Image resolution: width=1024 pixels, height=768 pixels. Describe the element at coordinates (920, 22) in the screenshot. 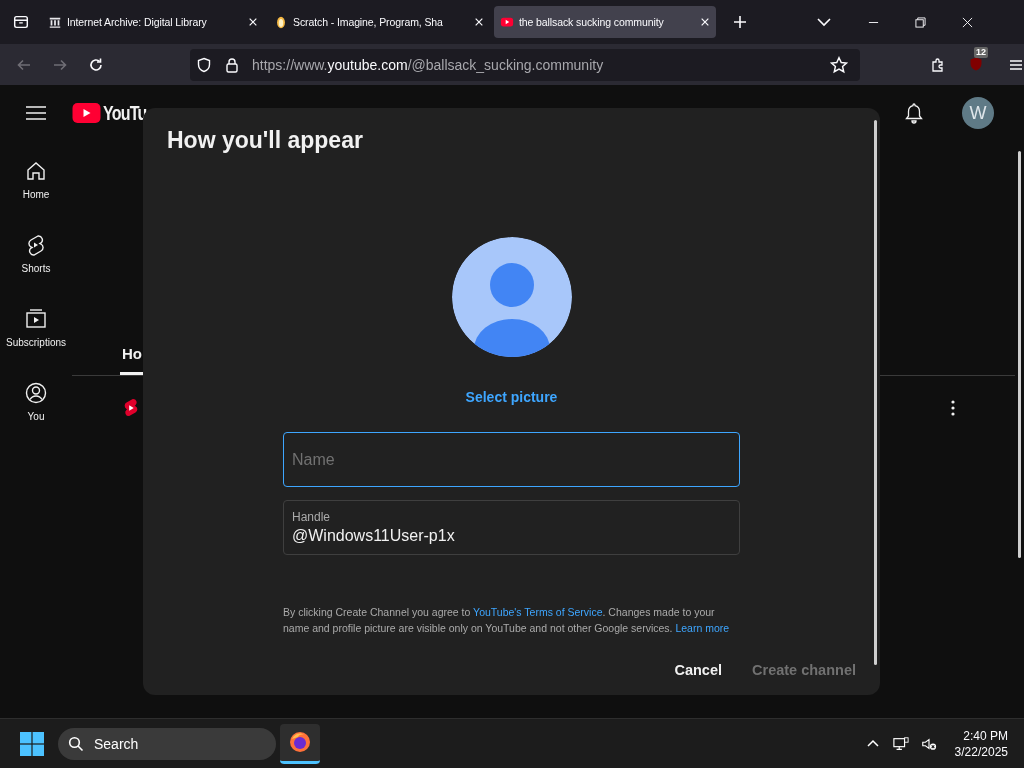

I see `restore-icon` at that location.